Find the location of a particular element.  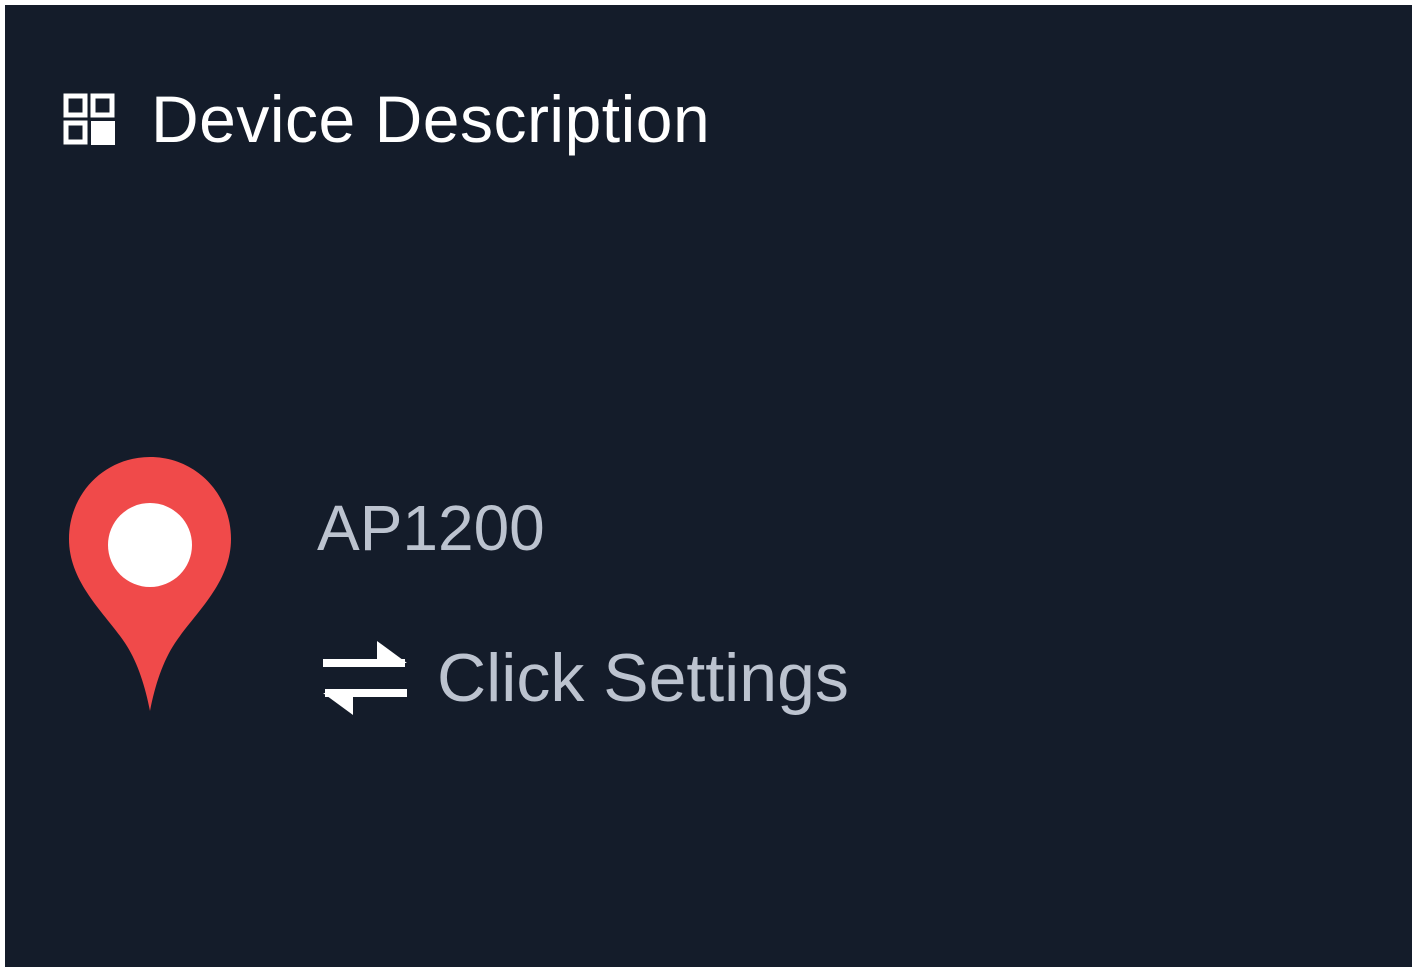

grid-icon is located at coordinates (89, 119).